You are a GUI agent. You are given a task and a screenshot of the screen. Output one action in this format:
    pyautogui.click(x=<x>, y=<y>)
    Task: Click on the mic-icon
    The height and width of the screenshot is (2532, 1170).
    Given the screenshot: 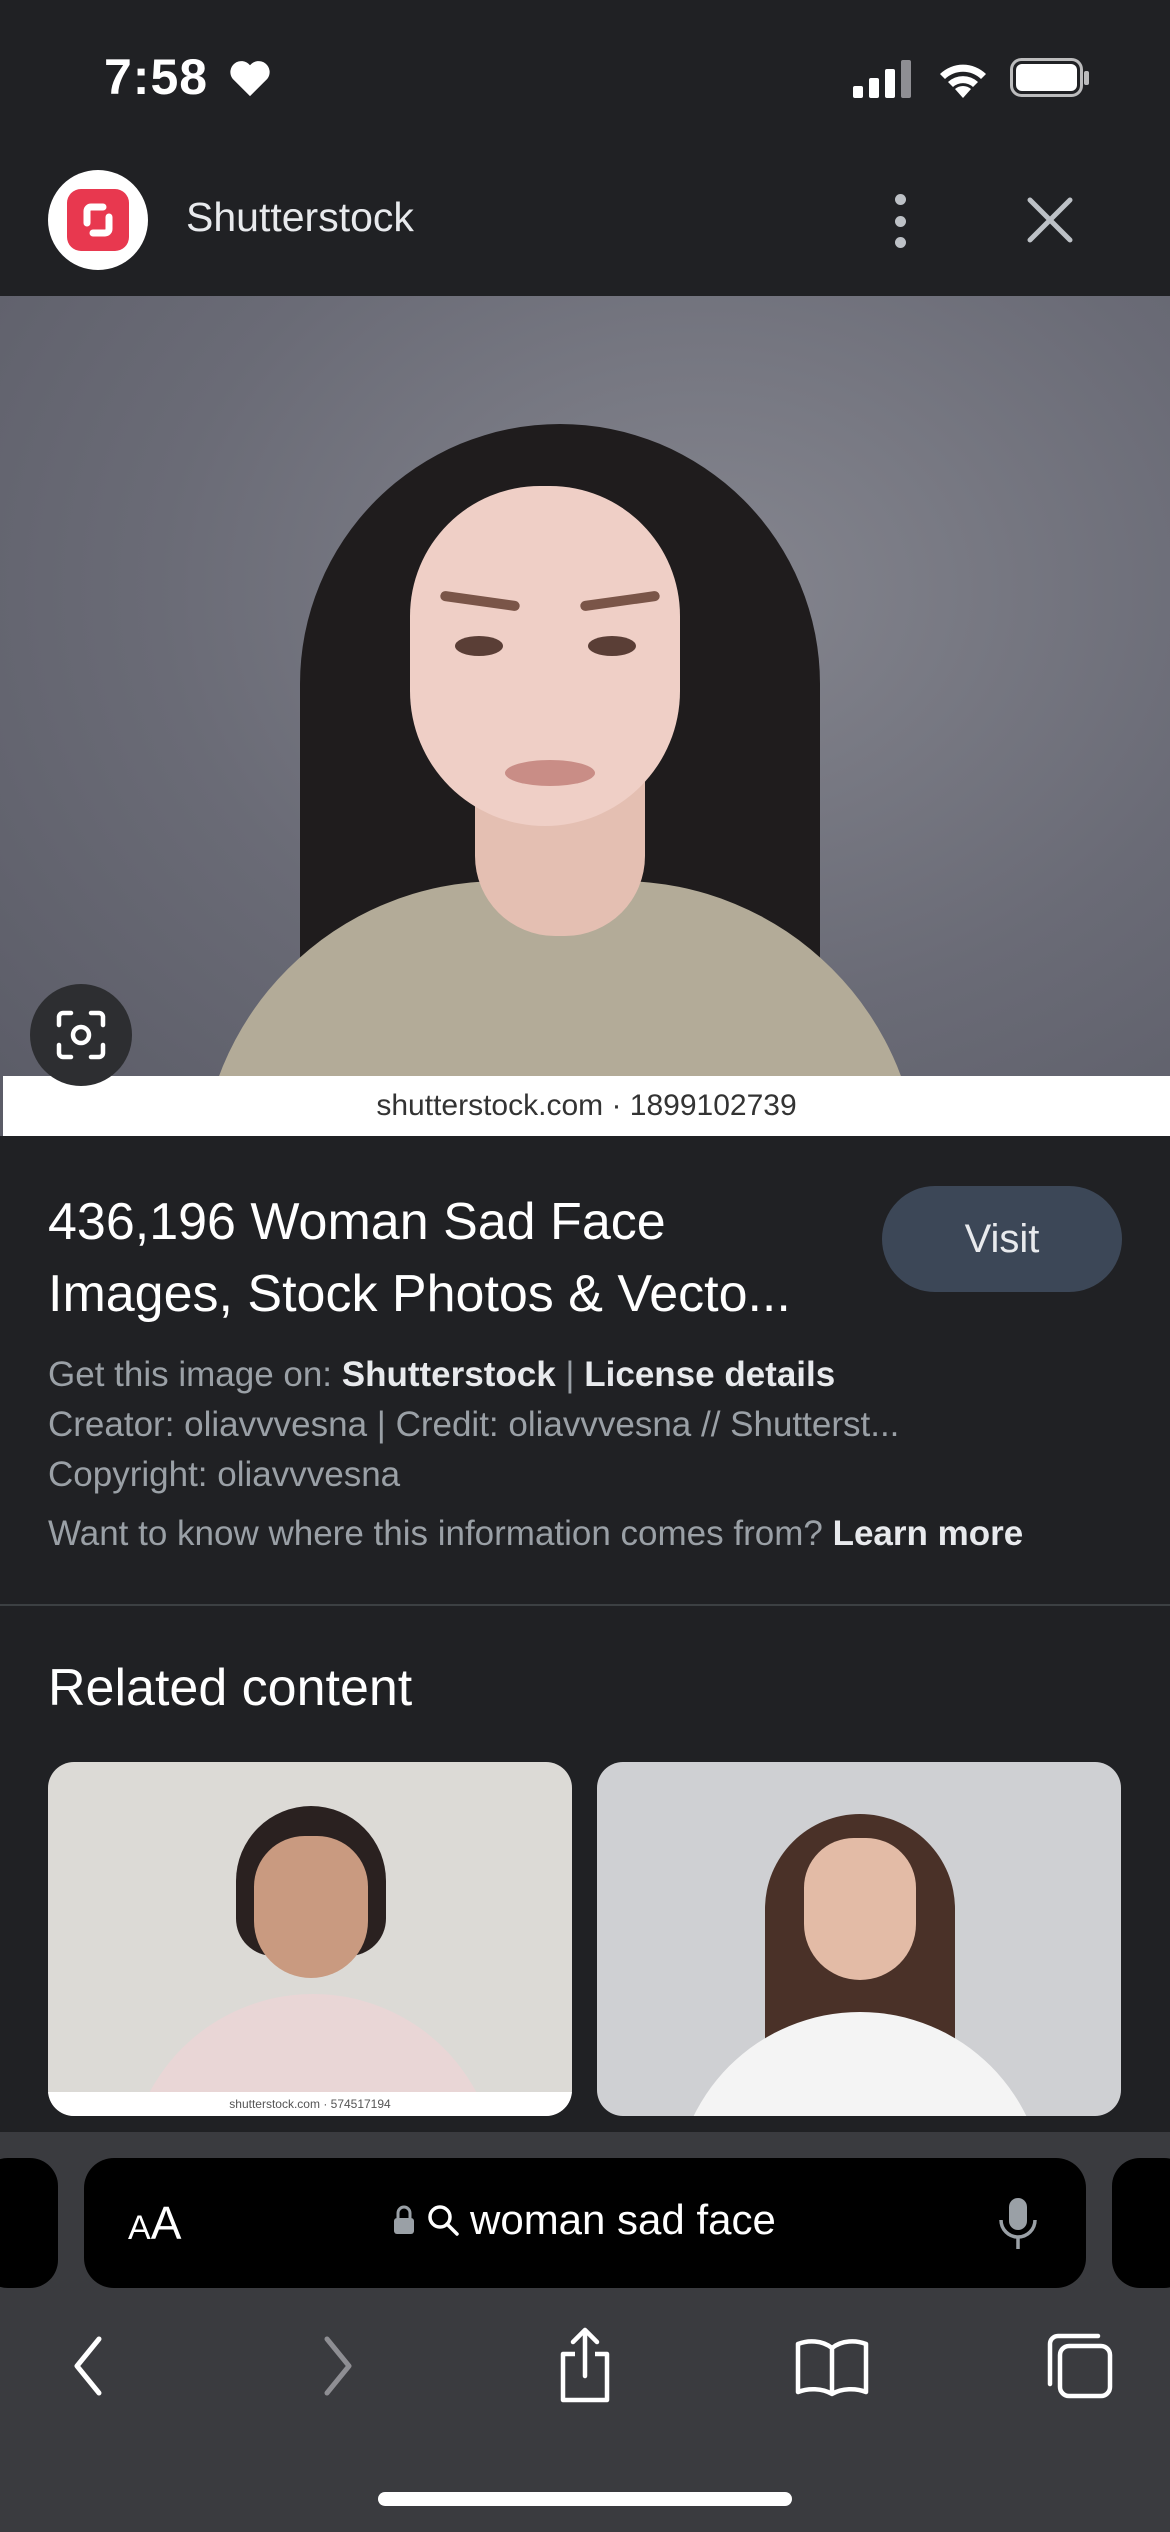 What is the action you would take?
    pyautogui.click(x=1018, y=2226)
    